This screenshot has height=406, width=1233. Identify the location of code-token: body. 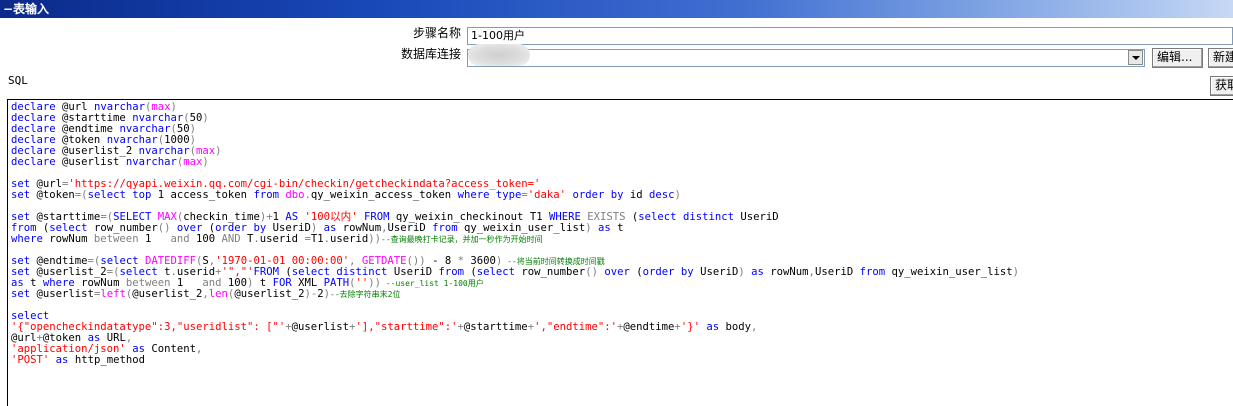
(735, 327).